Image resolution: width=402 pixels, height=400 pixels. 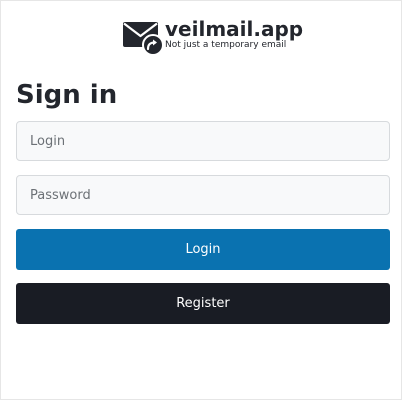 What do you see at coordinates (67, 95) in the screenshot?
I see `page-title: Sign in` at bounding box center [67, 95].